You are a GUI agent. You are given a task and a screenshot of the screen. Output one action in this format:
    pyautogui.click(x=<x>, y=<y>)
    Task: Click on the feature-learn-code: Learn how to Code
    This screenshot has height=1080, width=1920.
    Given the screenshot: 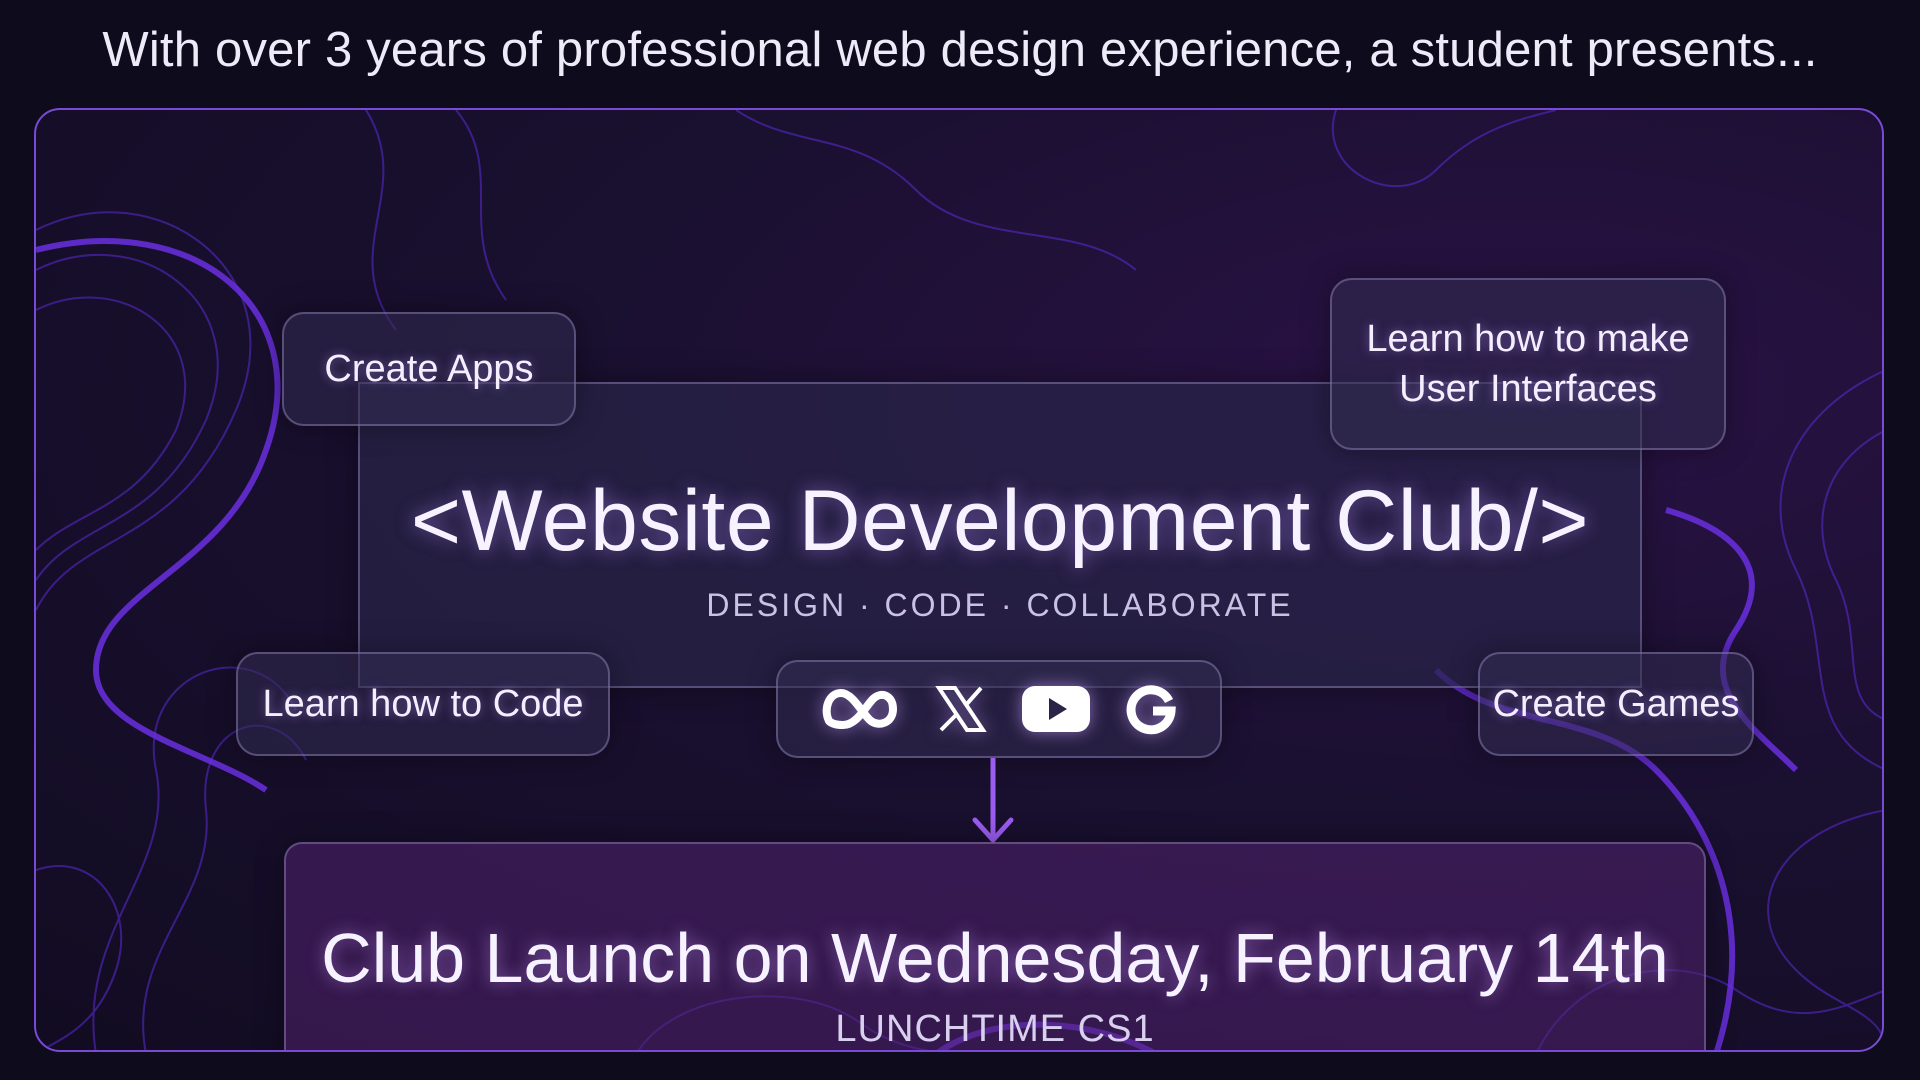 What is the action you would take?
    pyautogui.click(x=423, y=704)
    